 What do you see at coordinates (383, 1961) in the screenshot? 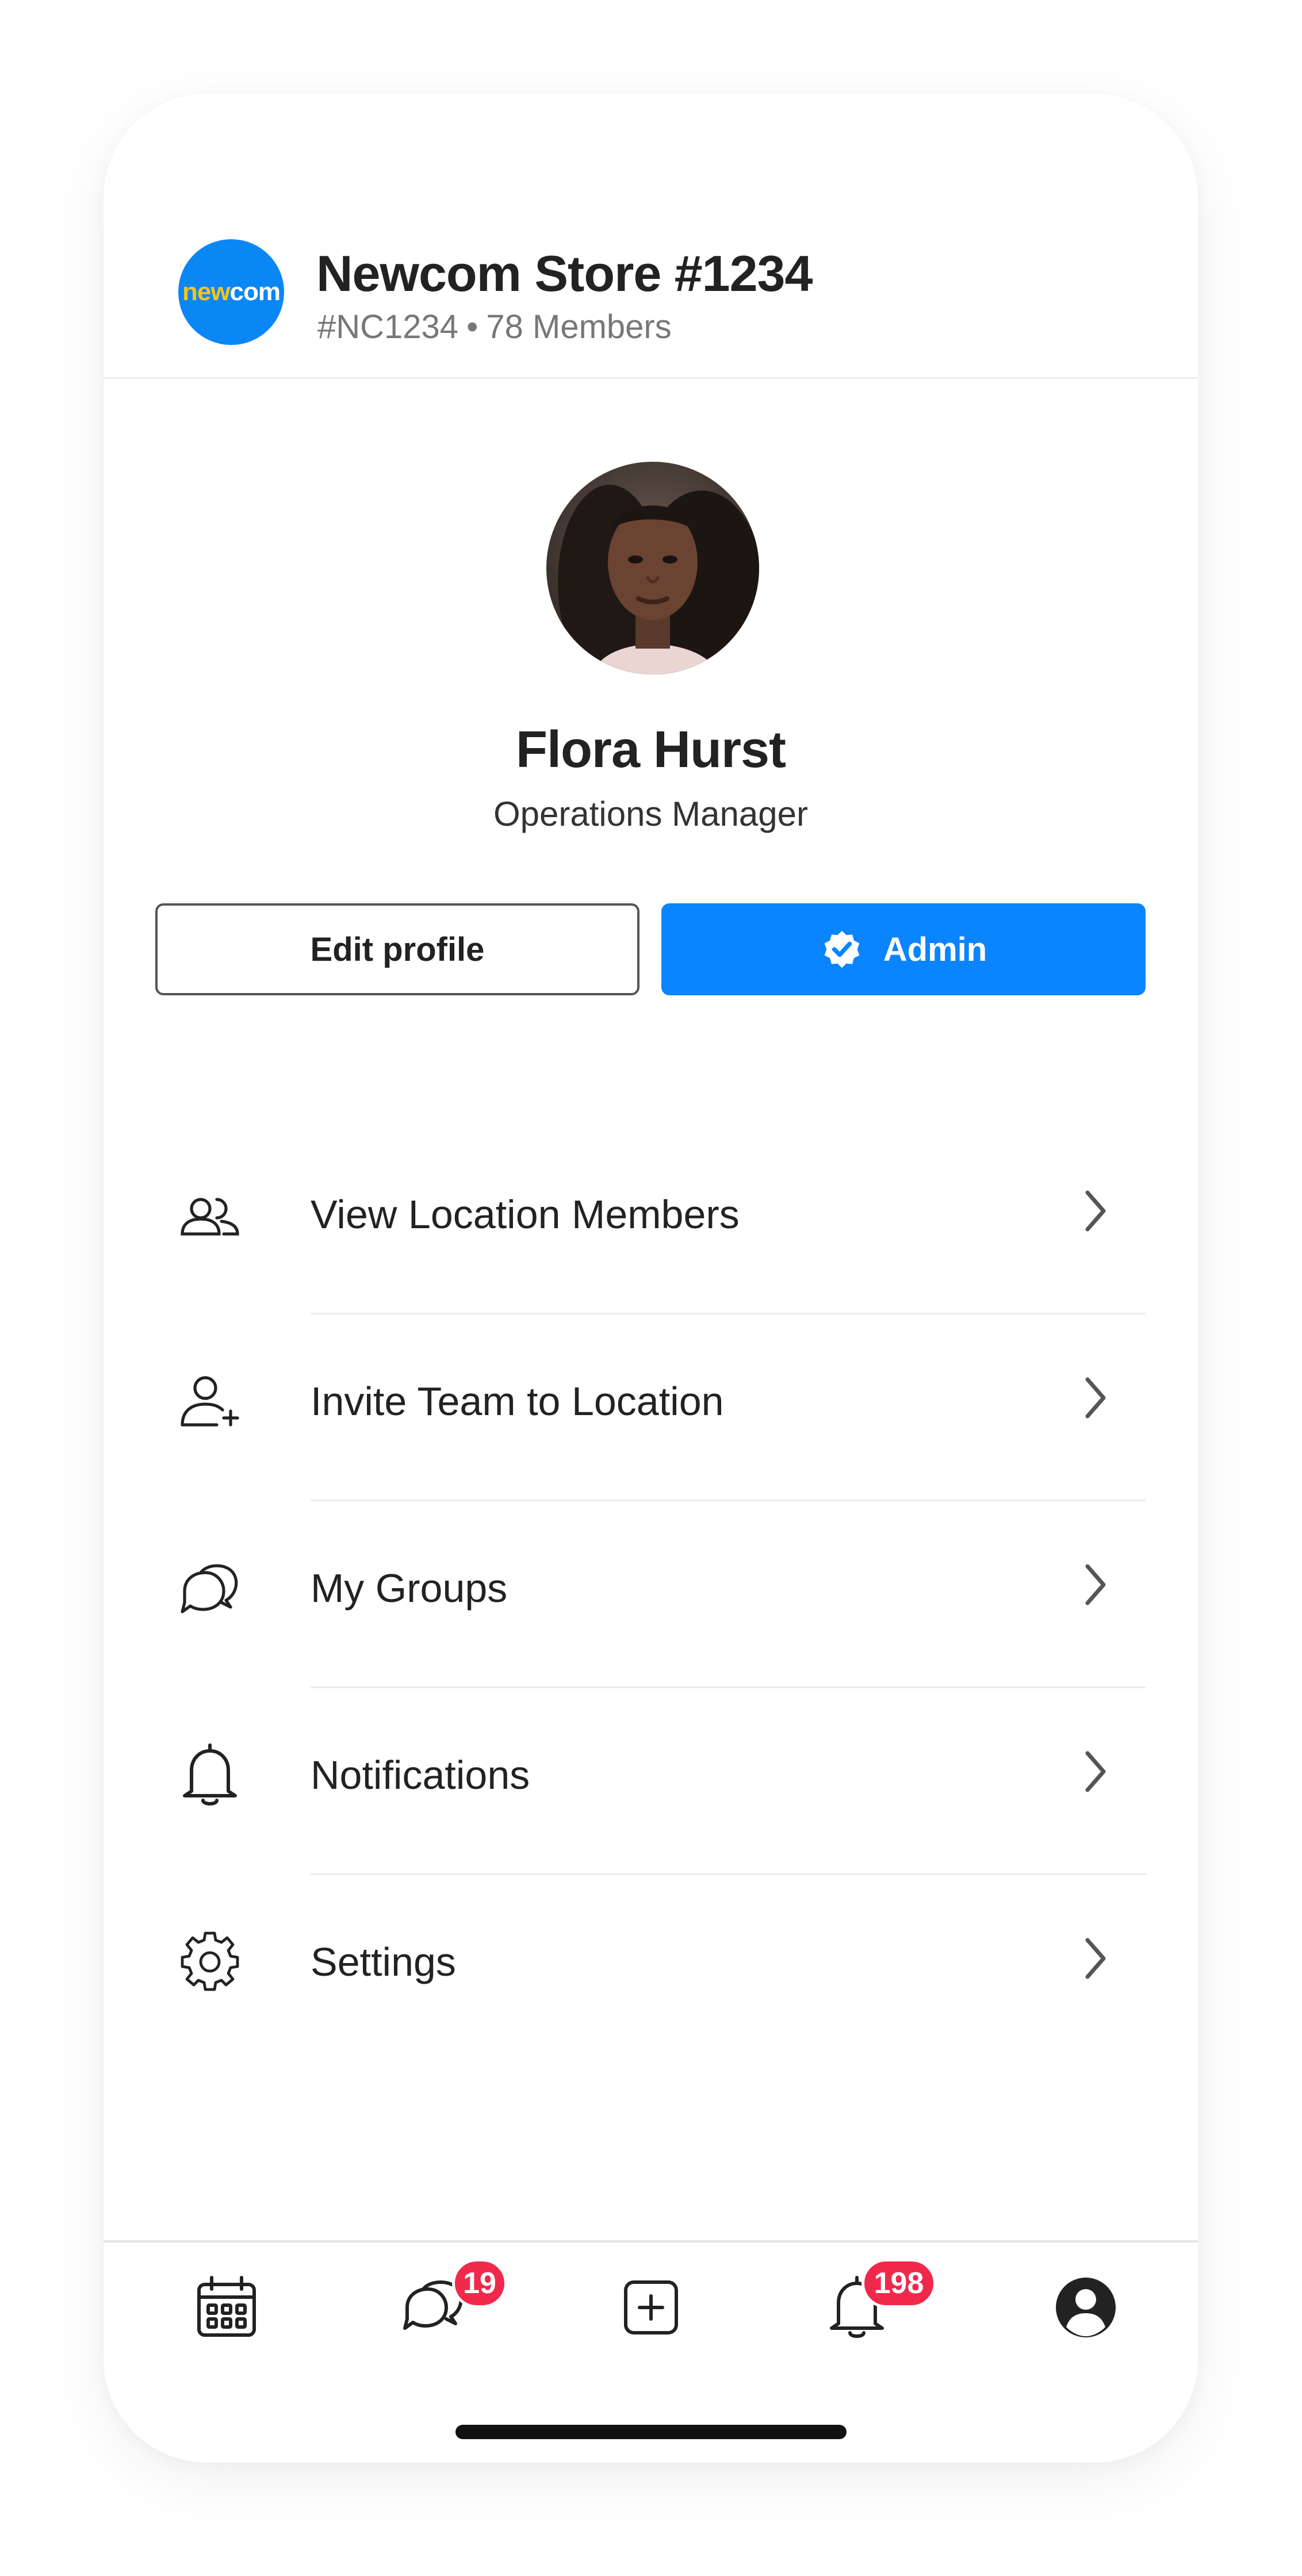
I see `menu-label-settings: Settings` at bounding box center [383, 1961].